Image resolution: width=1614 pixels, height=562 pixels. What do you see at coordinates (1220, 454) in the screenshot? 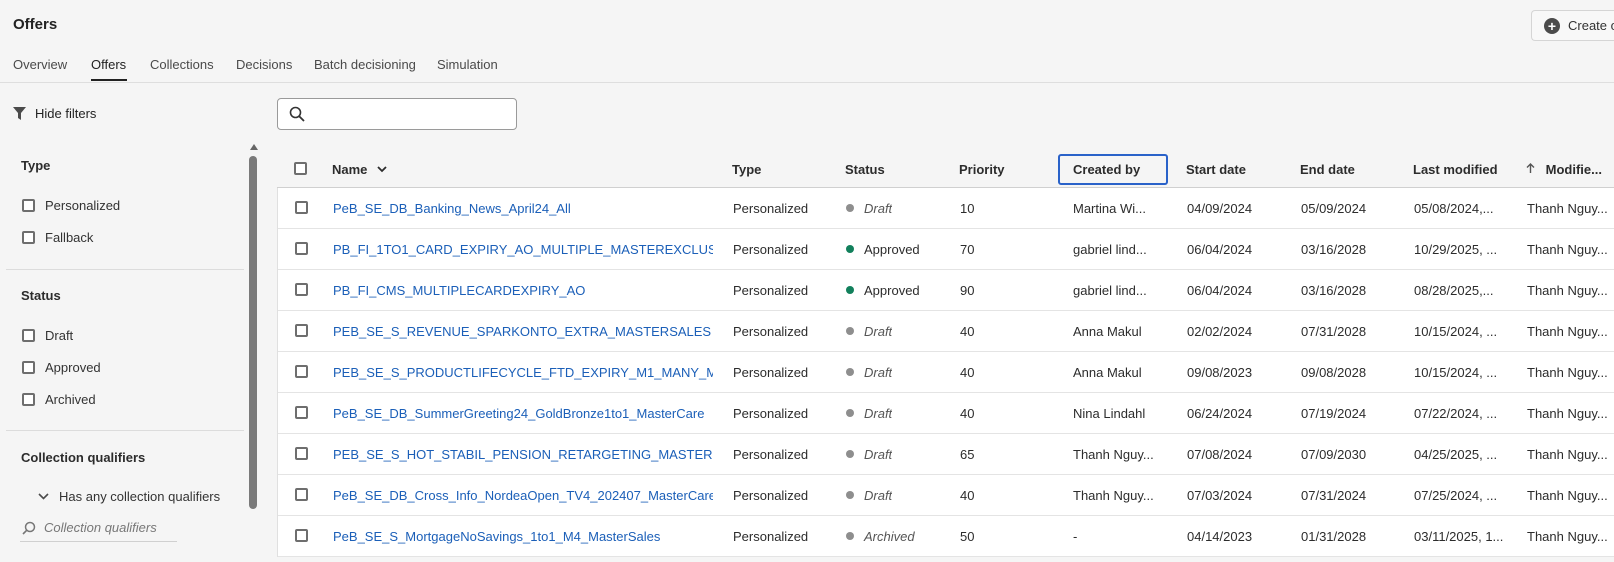
I see `cell-start-date: 07/08/2024` at bounding box center [1220, 454].